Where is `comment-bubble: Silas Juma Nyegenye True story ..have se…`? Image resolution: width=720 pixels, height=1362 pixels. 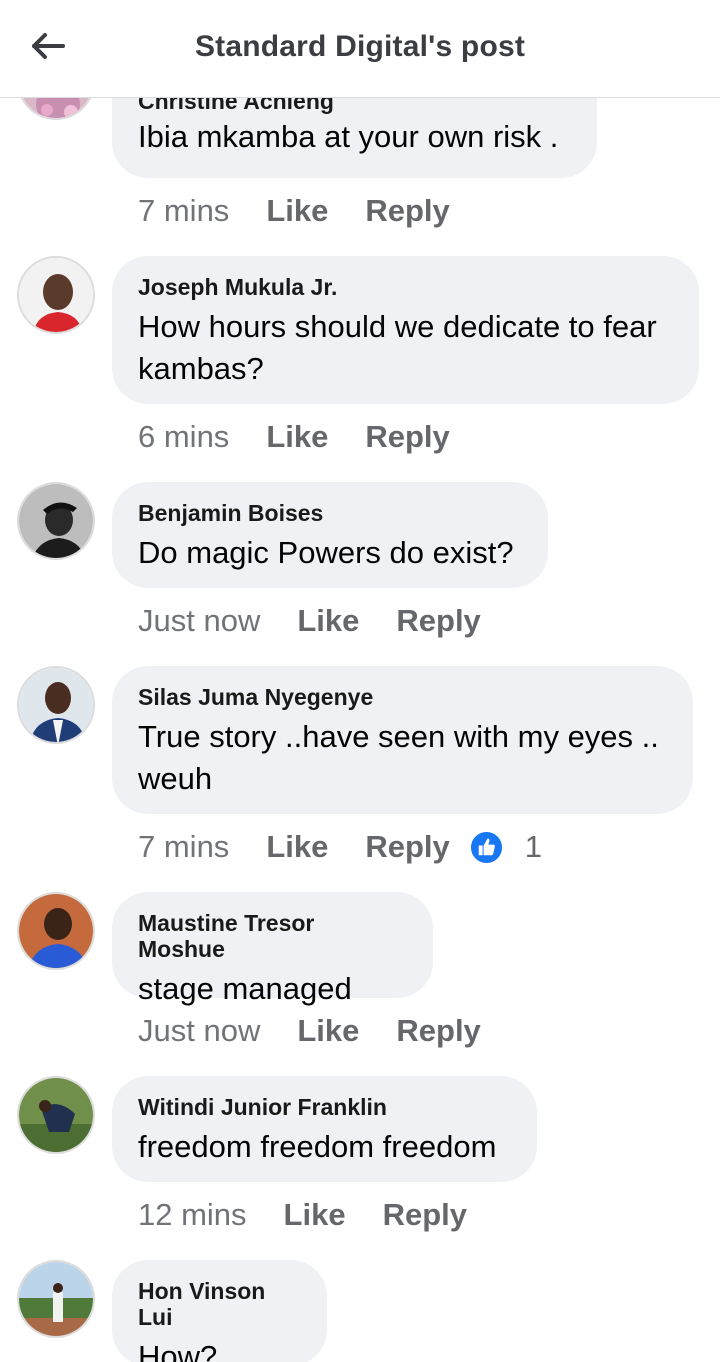
comment-bubble: Silas Juma Nyegenye True story ..have se… is located at coordinates (402, 740).